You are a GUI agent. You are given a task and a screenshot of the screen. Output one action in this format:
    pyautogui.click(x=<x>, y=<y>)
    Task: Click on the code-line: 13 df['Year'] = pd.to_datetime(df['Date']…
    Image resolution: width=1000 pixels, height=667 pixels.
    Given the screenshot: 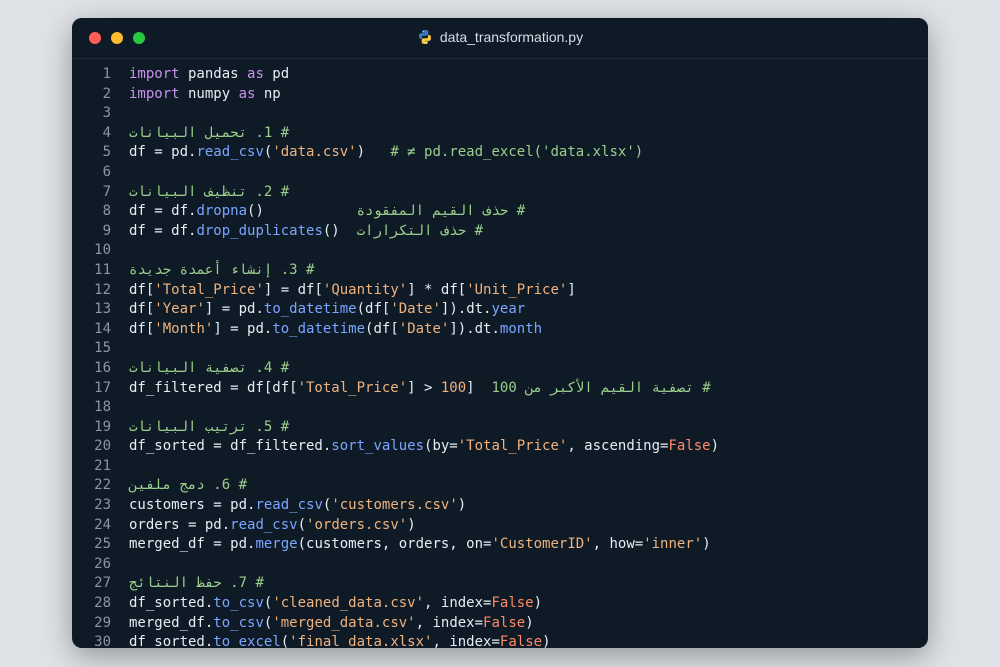 What is the action you would take?
    pyautogui.click(x=500, y=310)
    